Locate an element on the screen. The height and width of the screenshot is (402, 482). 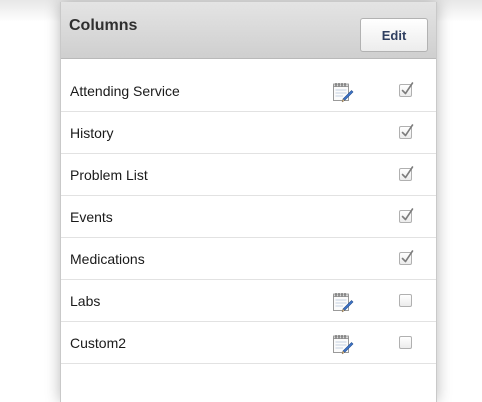
panel-header: Columns Edit is located at coordinates (248, 30).